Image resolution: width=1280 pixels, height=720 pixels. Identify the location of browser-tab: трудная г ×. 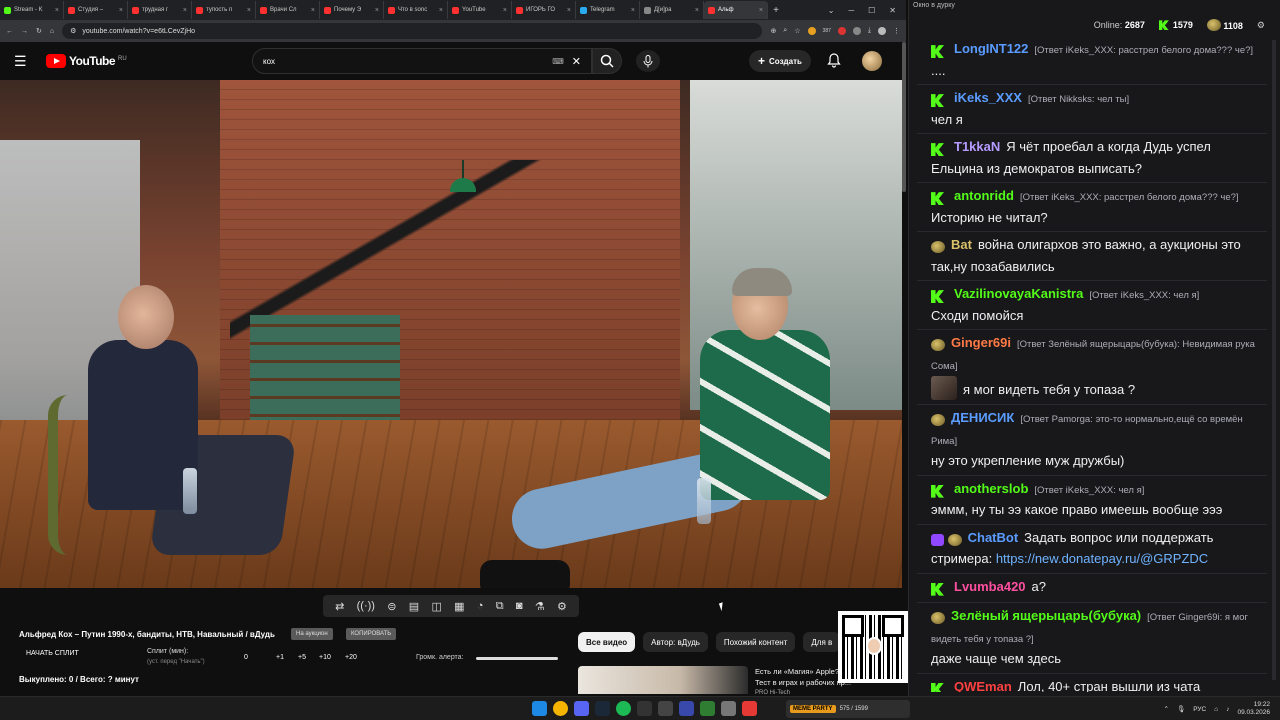
(160, 10).